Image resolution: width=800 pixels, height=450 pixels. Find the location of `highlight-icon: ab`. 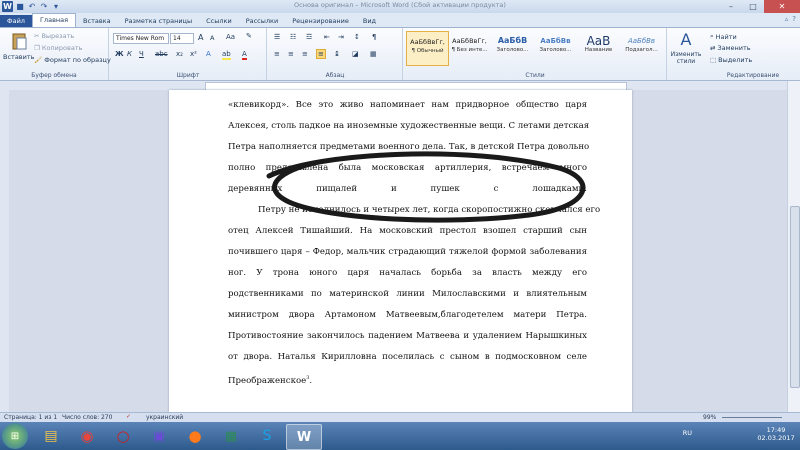

highlight-icon: ab is located at coordinates (226, 55).